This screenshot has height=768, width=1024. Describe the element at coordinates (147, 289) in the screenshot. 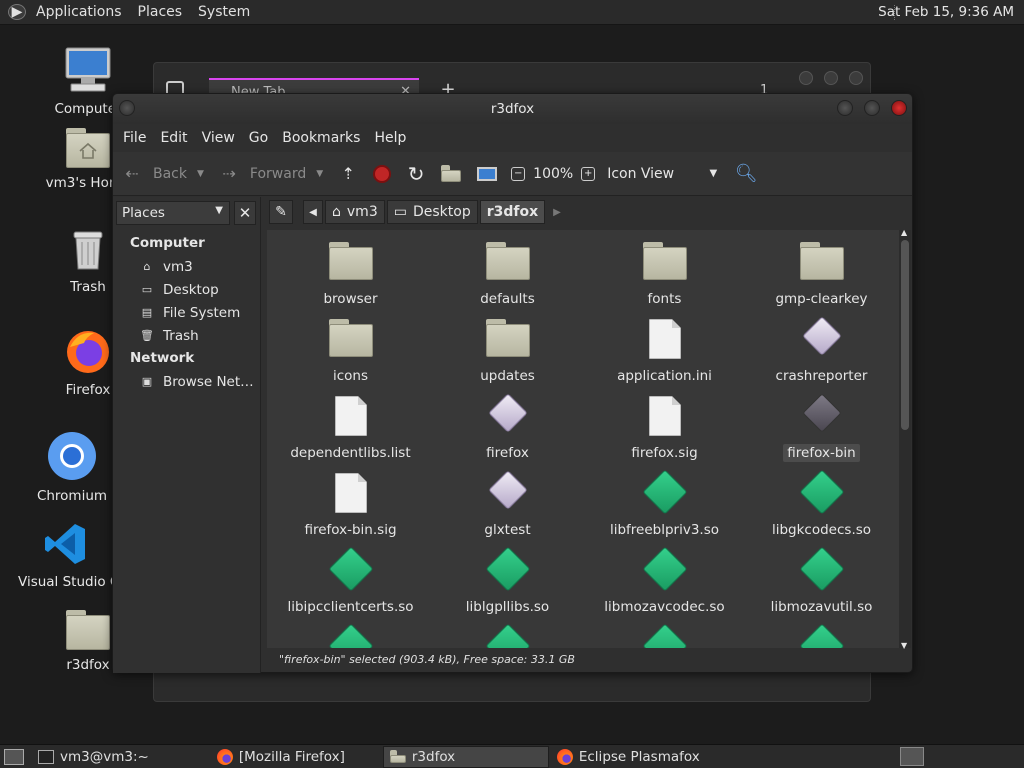

I see `folder-icon: ▭` at that location.